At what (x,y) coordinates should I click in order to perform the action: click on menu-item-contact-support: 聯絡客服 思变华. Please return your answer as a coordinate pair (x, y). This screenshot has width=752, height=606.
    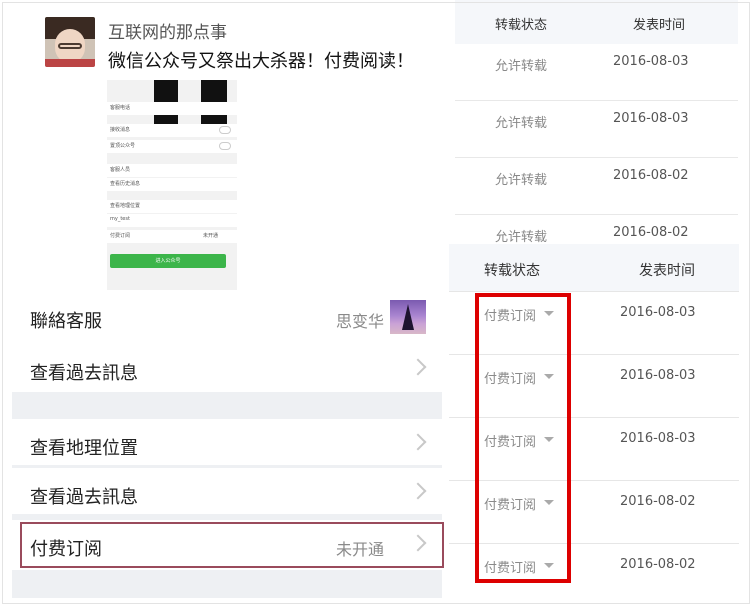
    Looking at the image, I should click on (227, 318).